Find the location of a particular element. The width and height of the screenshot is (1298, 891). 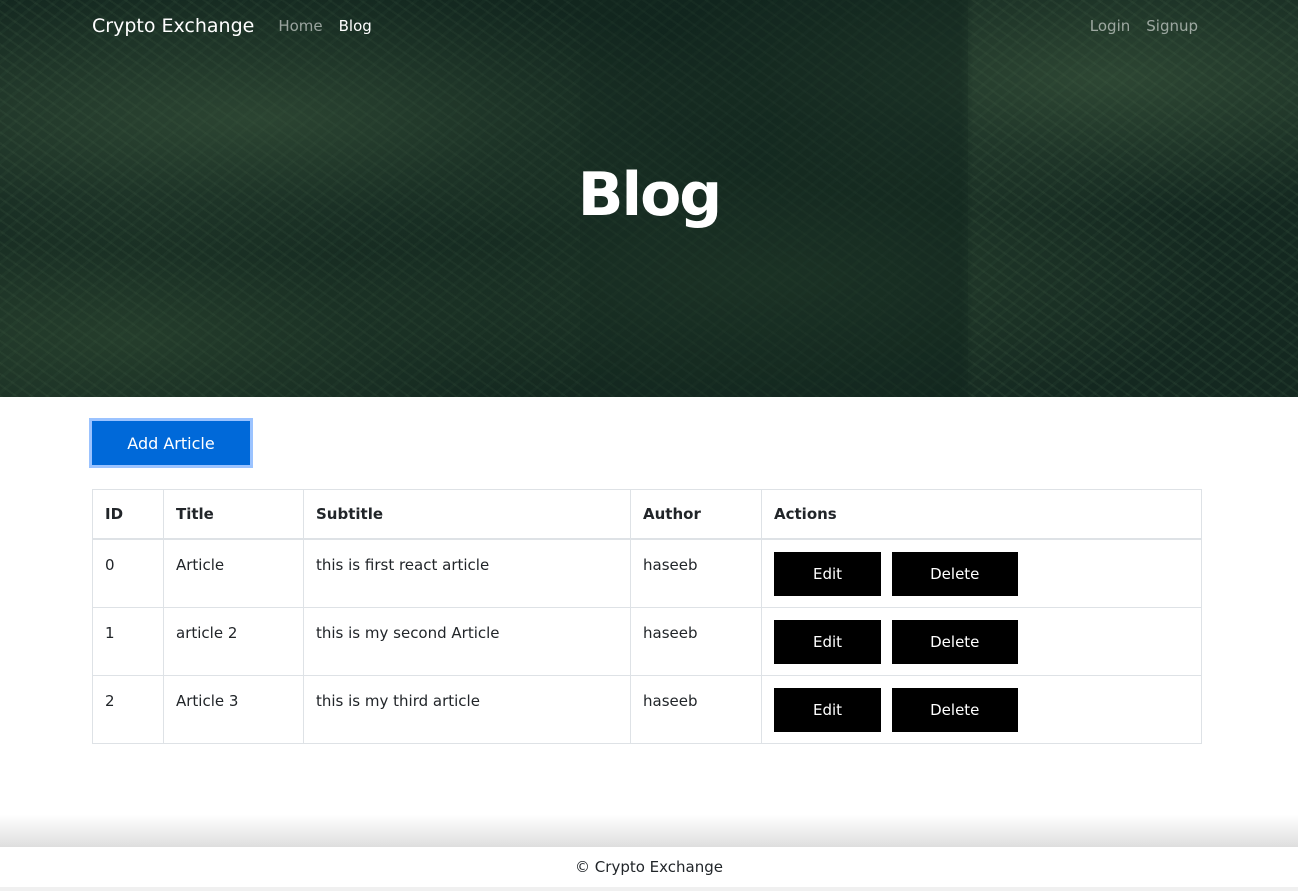

cell-id: 2 is located at coordinates (128, 709).